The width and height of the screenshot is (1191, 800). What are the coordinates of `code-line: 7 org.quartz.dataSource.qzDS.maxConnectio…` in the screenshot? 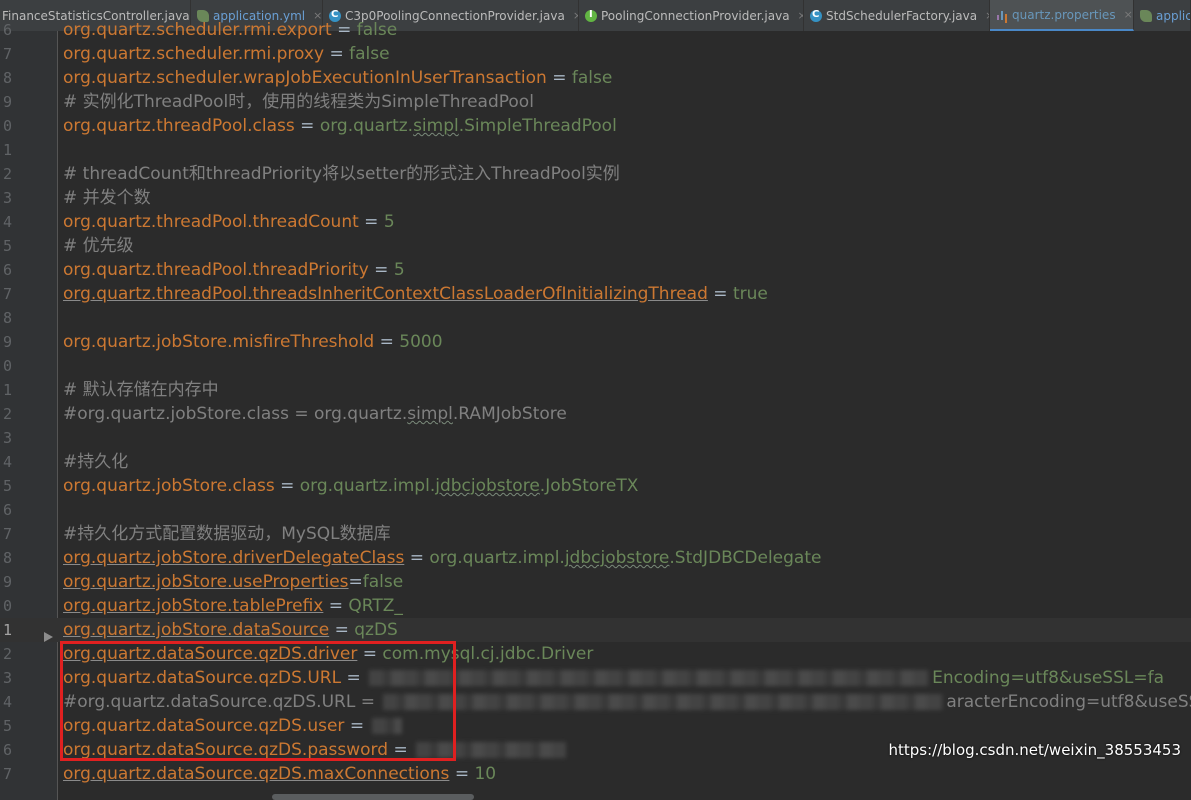 It's located at (595, 774).